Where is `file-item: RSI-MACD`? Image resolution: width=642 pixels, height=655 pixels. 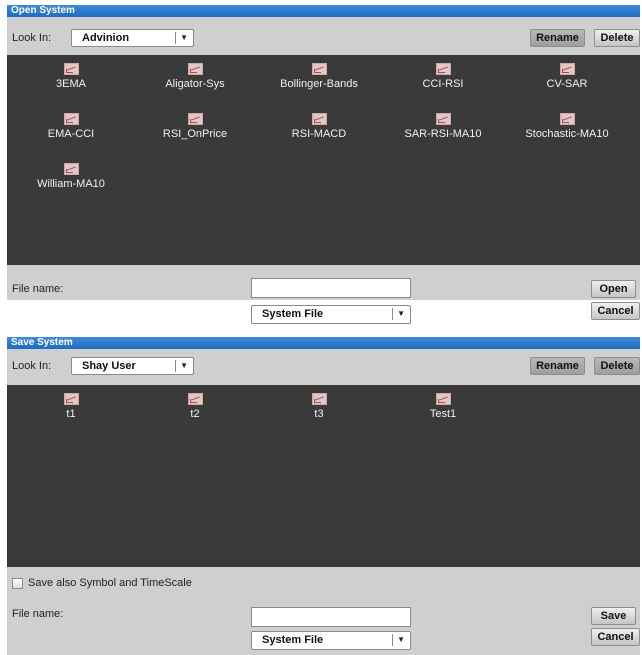 file-item: RSI-MACD is located at coordinates (319, 126).